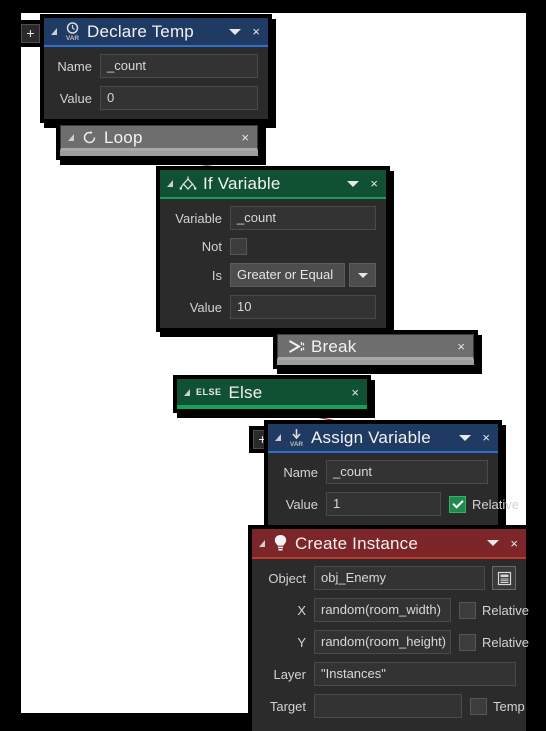  What do you see at coordinates (375, 347) in the screenshot?
I see `break-header: Break ×` at bounding box center [375, 347].